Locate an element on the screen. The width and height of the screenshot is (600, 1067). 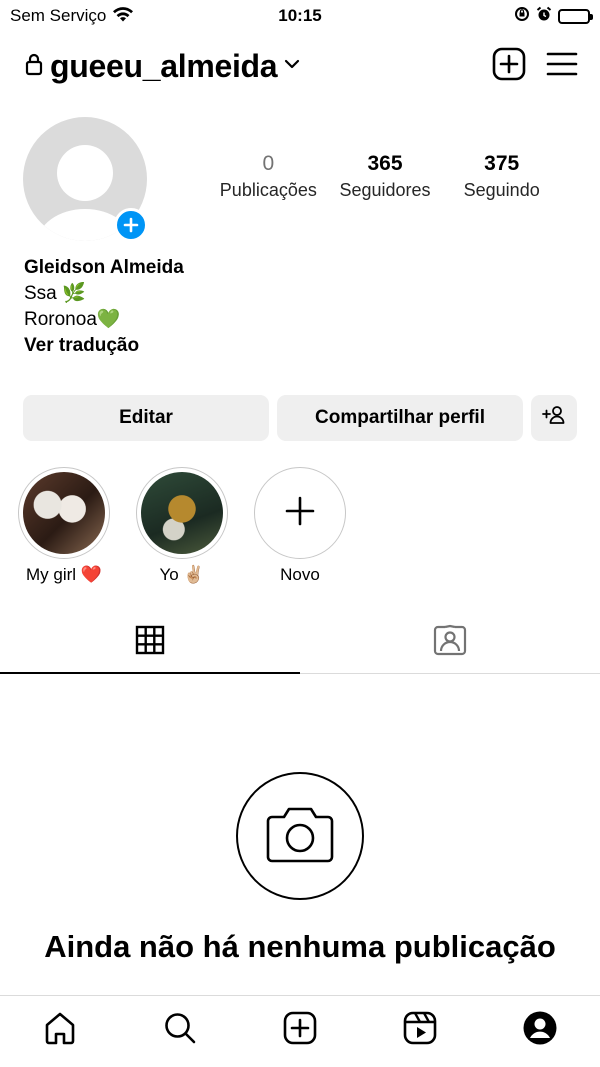
camera-icon is located at coordinates (300, 836).